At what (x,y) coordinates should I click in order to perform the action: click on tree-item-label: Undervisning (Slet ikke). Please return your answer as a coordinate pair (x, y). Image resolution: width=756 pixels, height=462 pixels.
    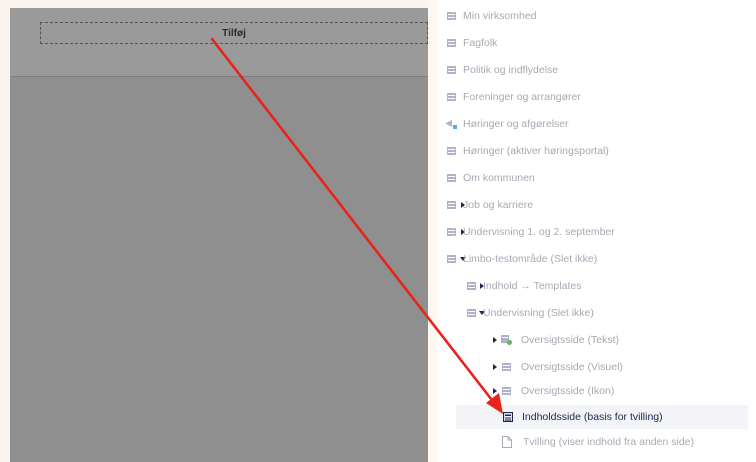
    Looking at the image, I should click on (538, 313).